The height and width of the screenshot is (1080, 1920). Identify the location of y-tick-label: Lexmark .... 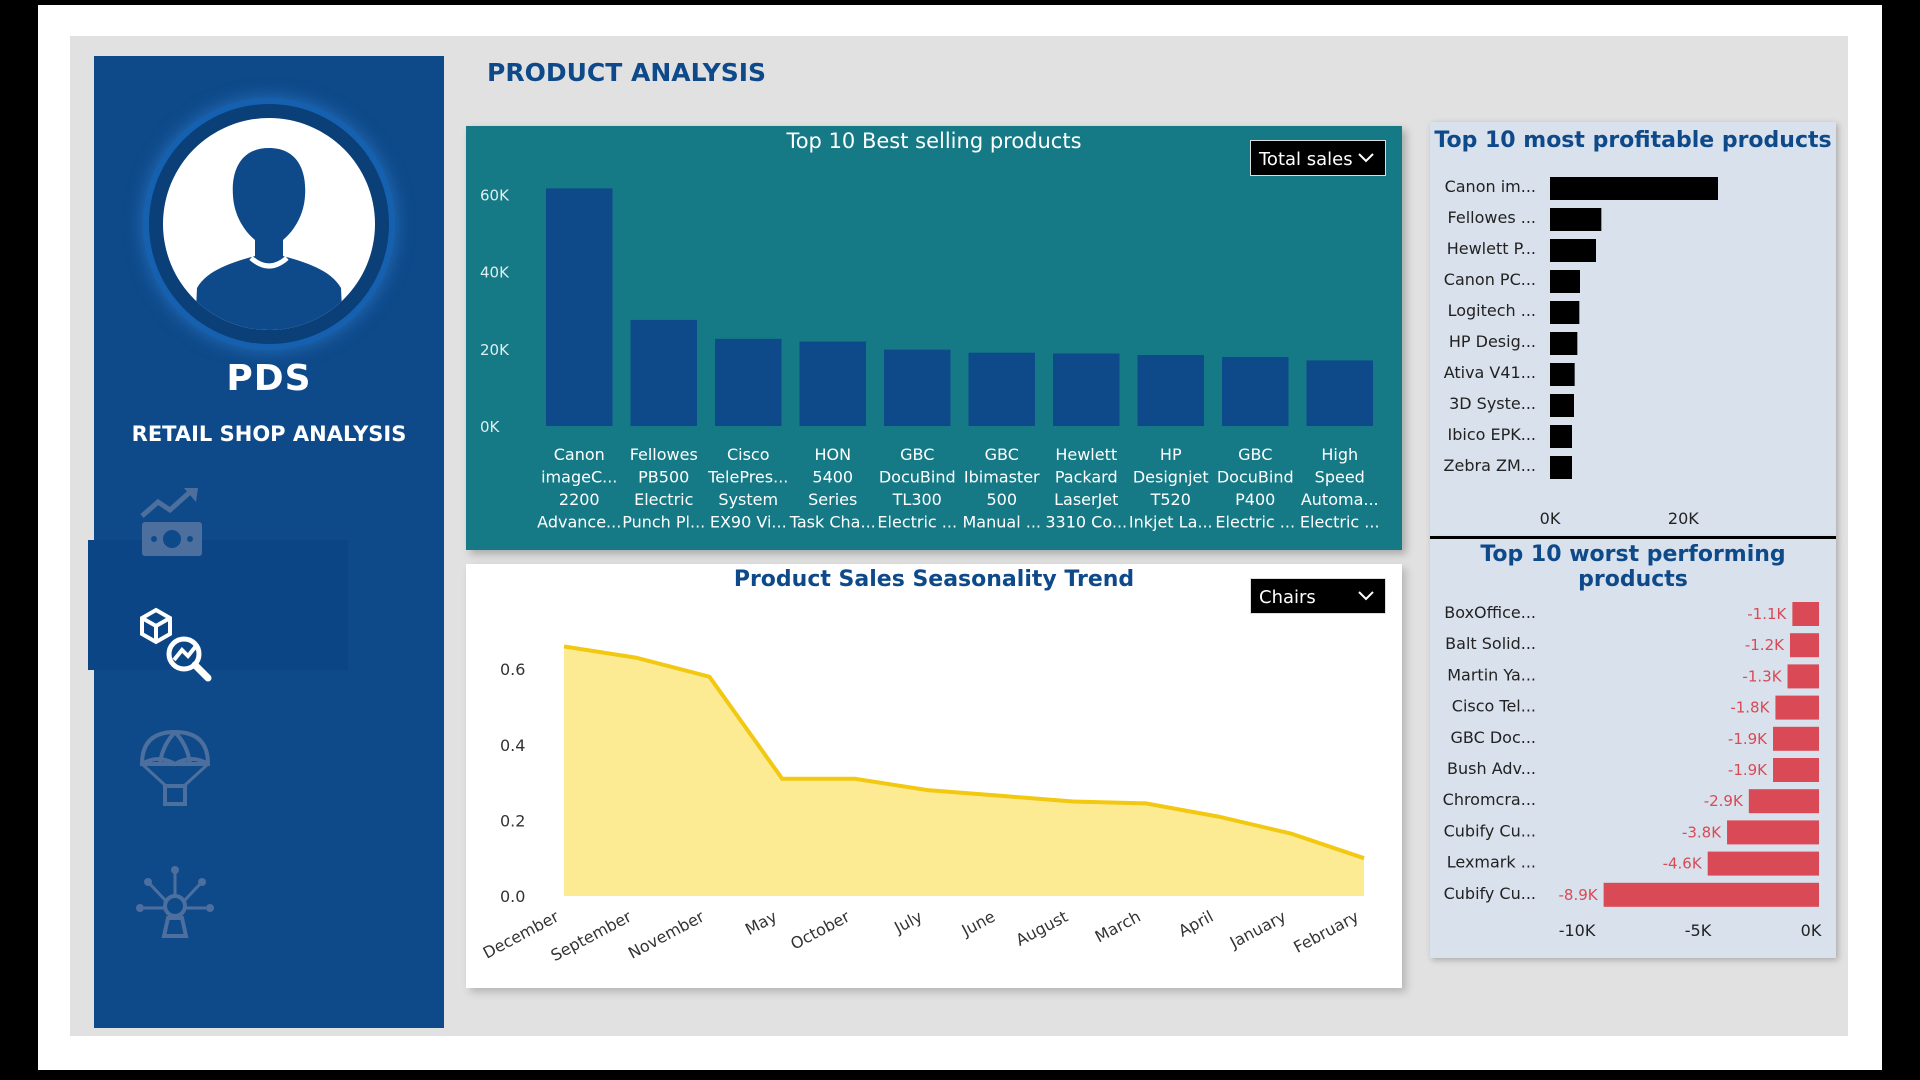
(1491, 862).